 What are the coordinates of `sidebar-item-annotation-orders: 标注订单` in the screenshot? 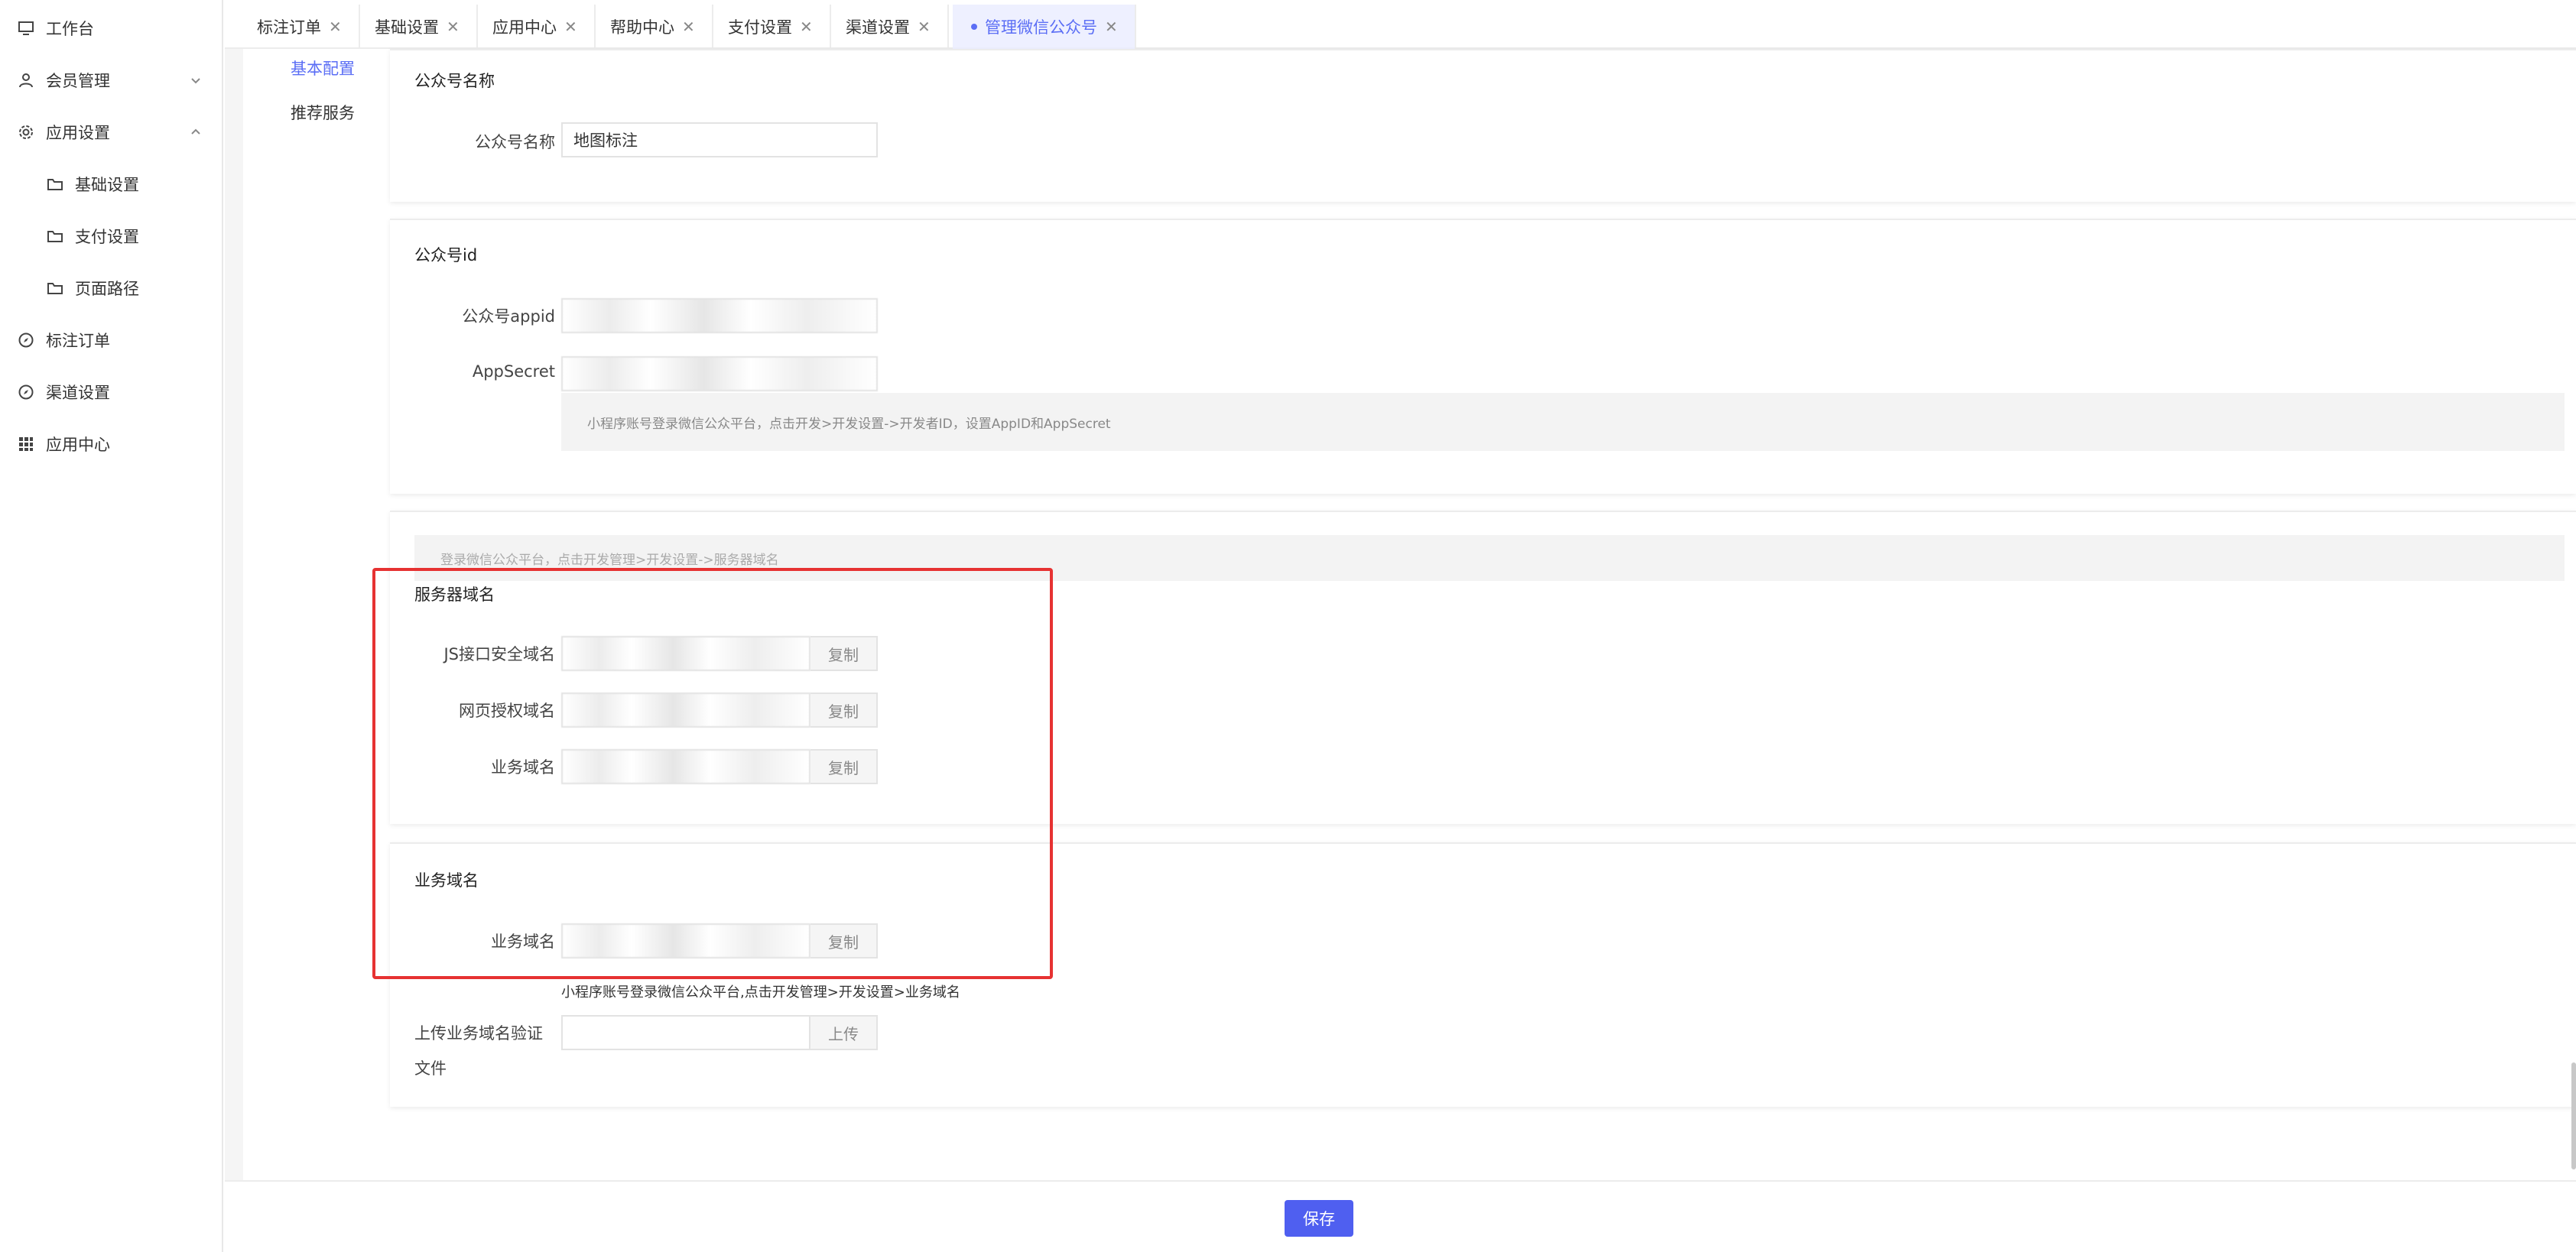 It's located at (112, 340).